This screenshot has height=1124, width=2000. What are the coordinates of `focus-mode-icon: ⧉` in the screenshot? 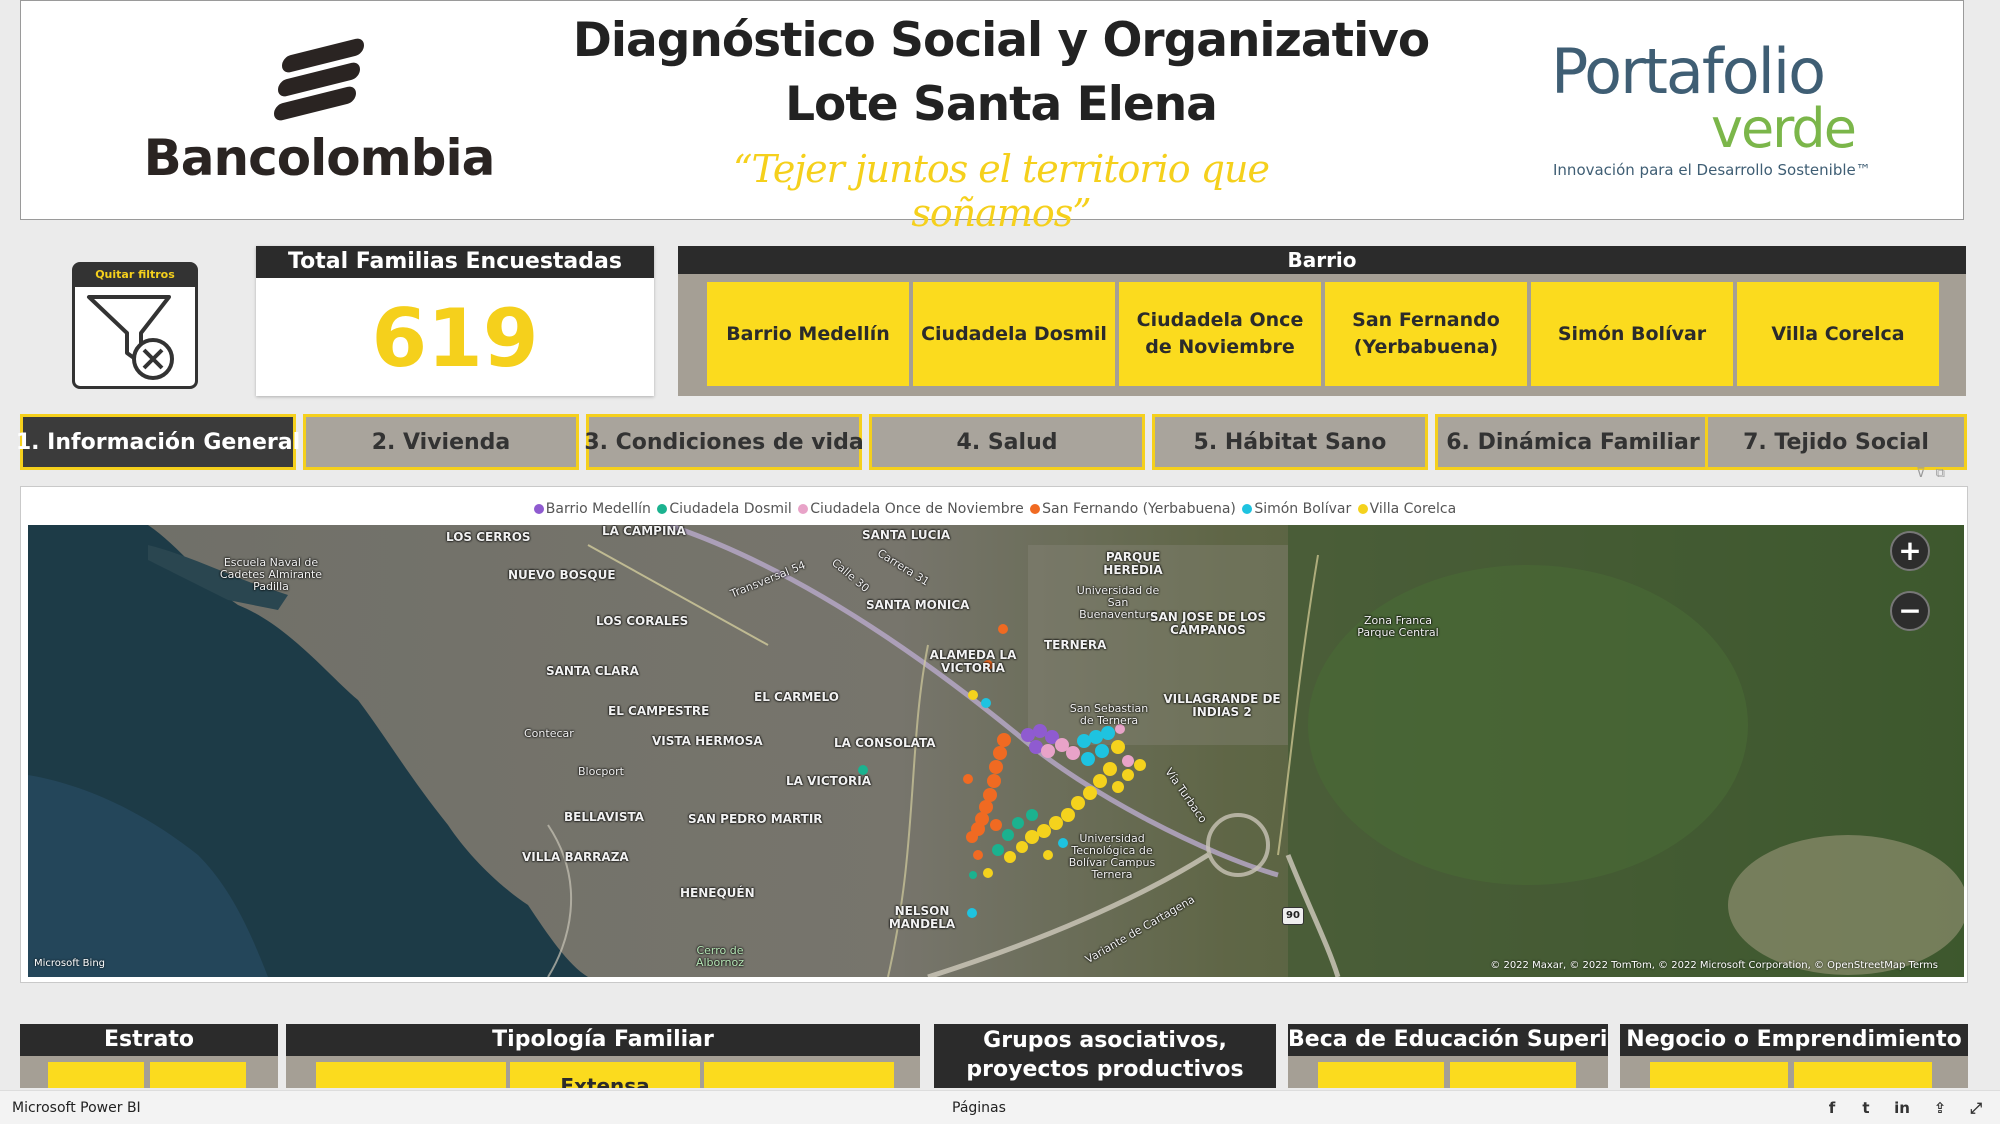 It's located at (1940, 473).